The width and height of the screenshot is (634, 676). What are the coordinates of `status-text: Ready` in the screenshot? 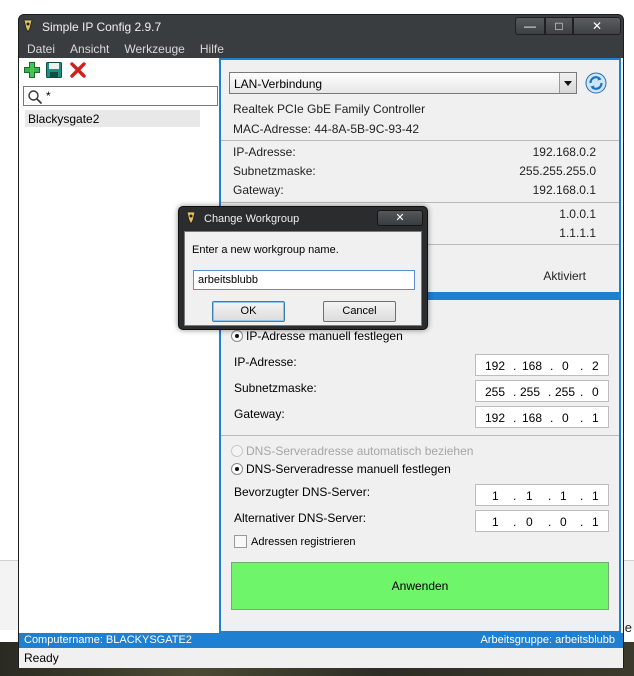 It's located at (41, 658).